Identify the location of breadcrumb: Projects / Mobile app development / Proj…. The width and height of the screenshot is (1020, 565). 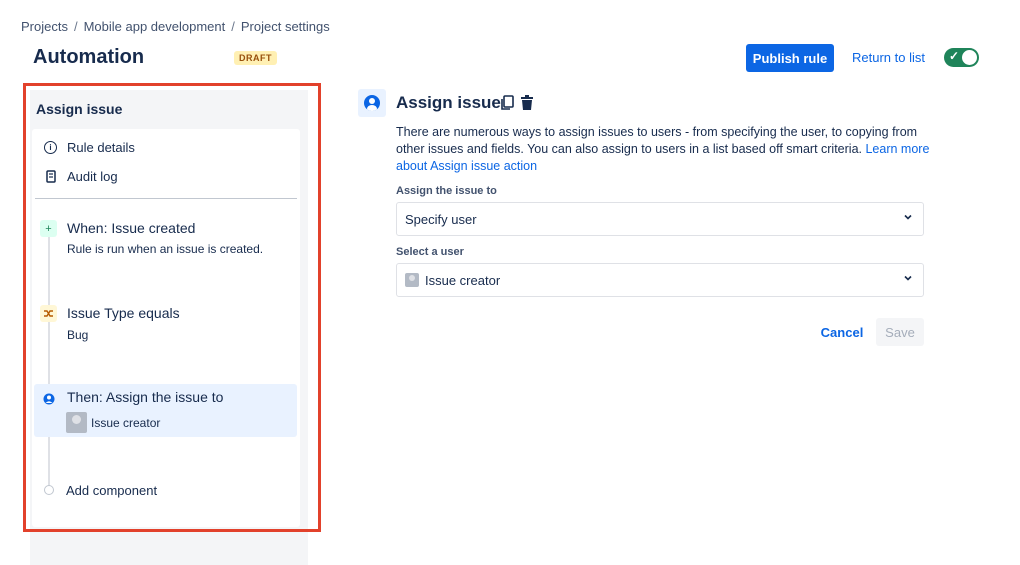
(175, 26).